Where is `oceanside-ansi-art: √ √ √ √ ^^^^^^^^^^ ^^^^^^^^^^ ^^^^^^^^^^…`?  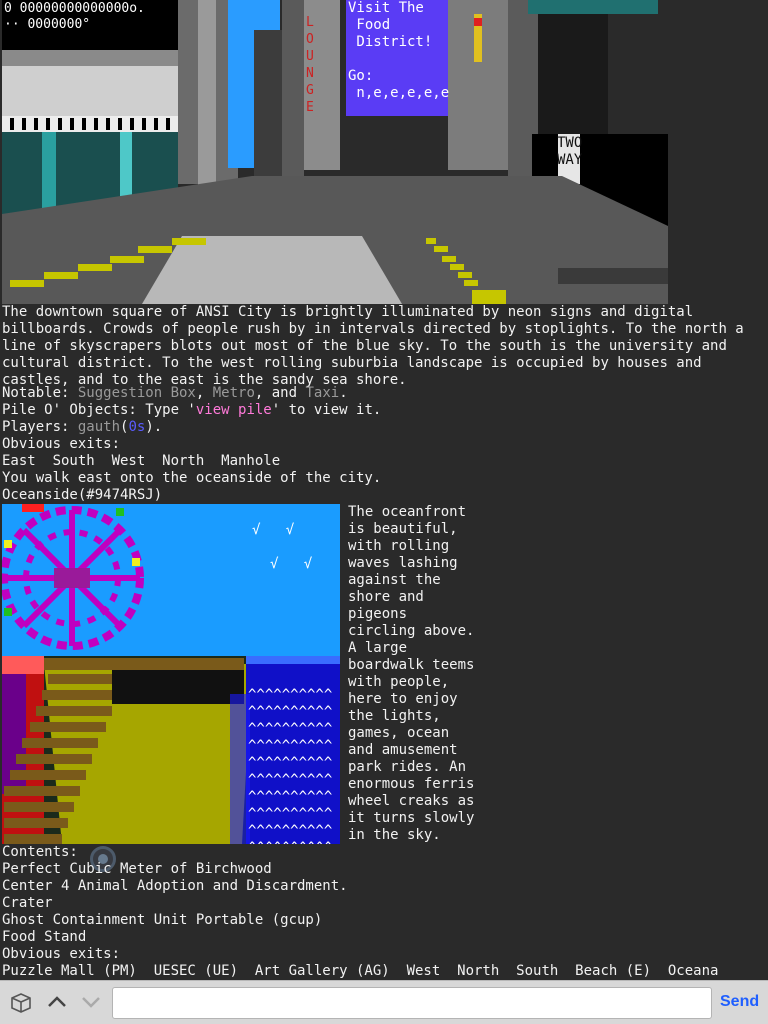
oceanside-ansi-art: √ √ √ √ ^^^^^^^^^^ ^^^^^^^^^^ ^^^^^^^^^^… is located at coordinates (171, 674).